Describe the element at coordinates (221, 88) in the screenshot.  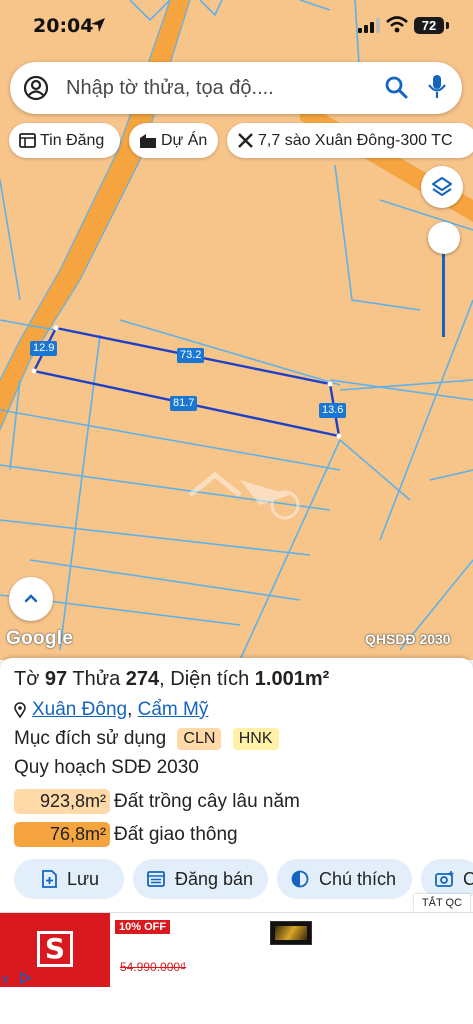
I see `search-input` at that location.